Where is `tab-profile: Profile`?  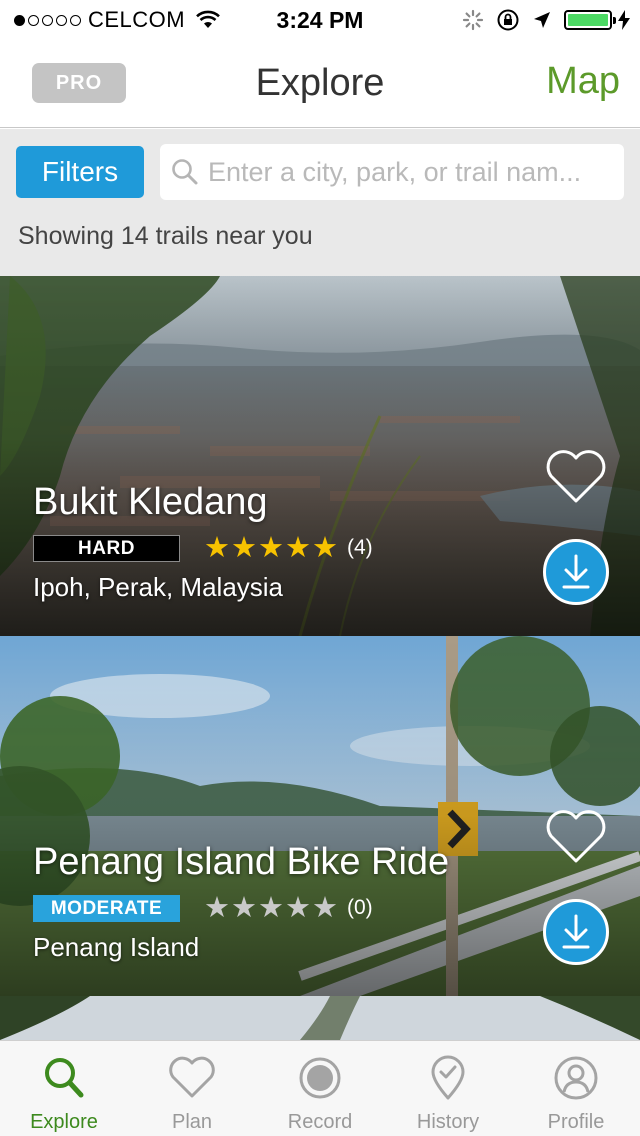
tab-profile: Profile is located at coordinates (576, 1088).